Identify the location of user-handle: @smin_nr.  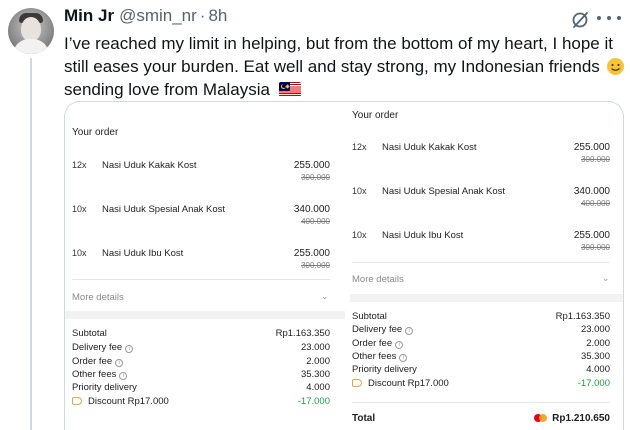
(158, 16).